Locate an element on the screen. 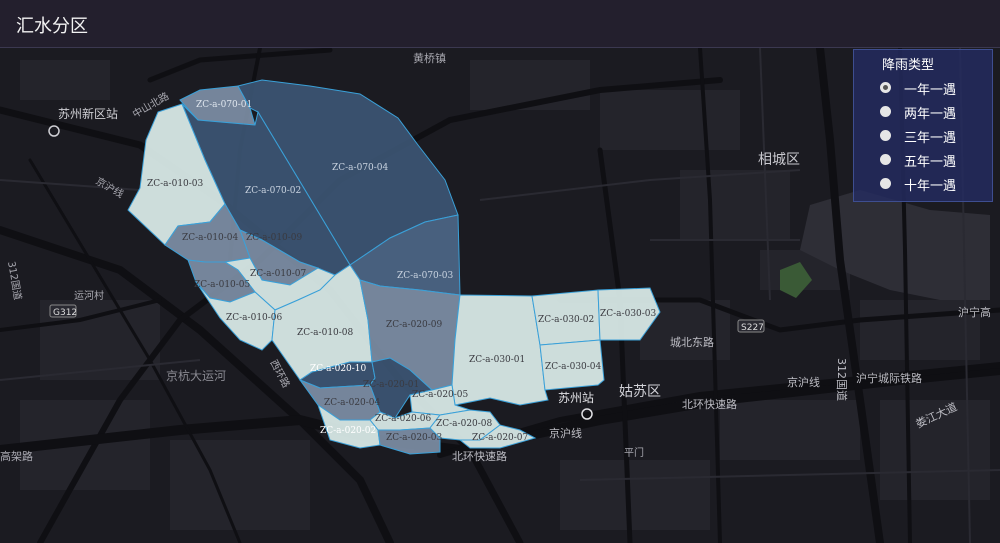  road-label: 312国道 is located at coordinates (842, 379).